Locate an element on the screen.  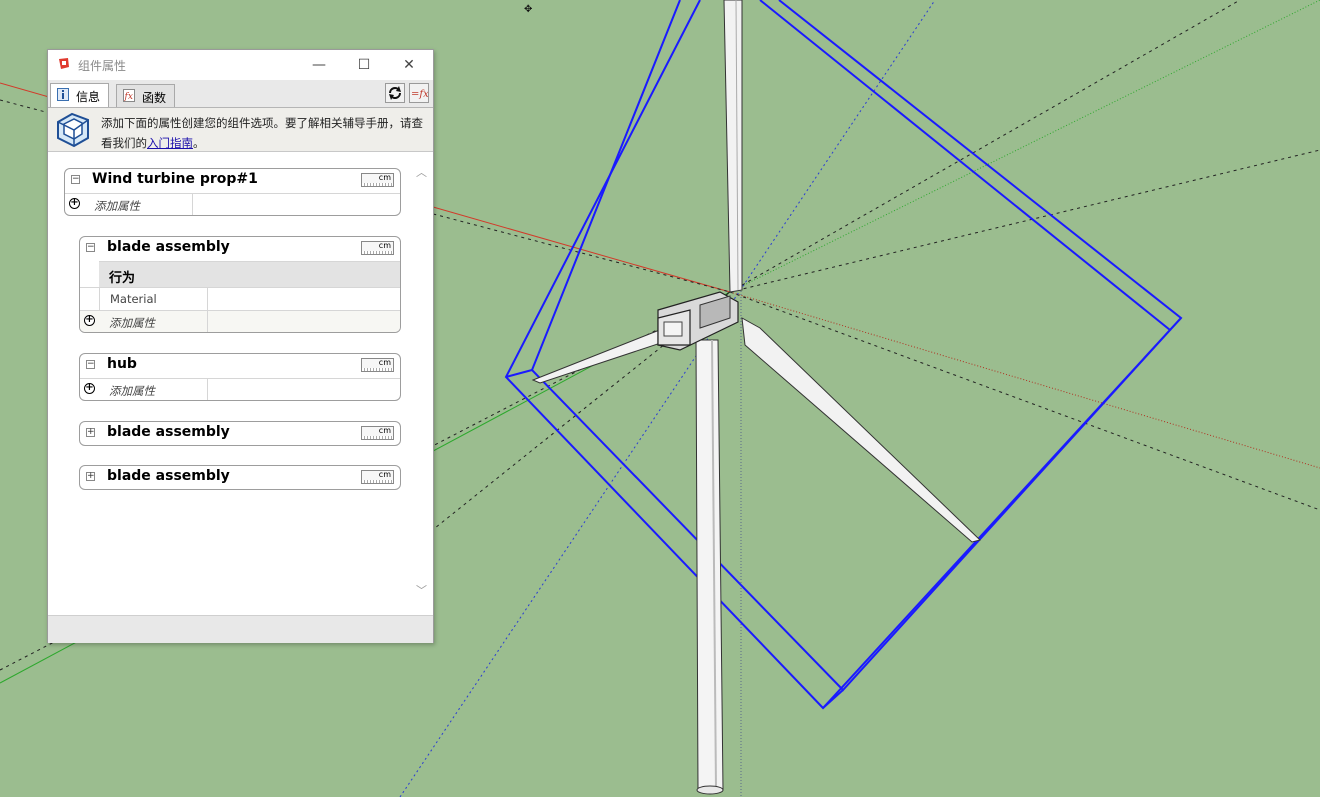
component-group-blade-assembly: − blade assembly cm 行为 Material + 添加属性 is located at coordinates (240, 284).